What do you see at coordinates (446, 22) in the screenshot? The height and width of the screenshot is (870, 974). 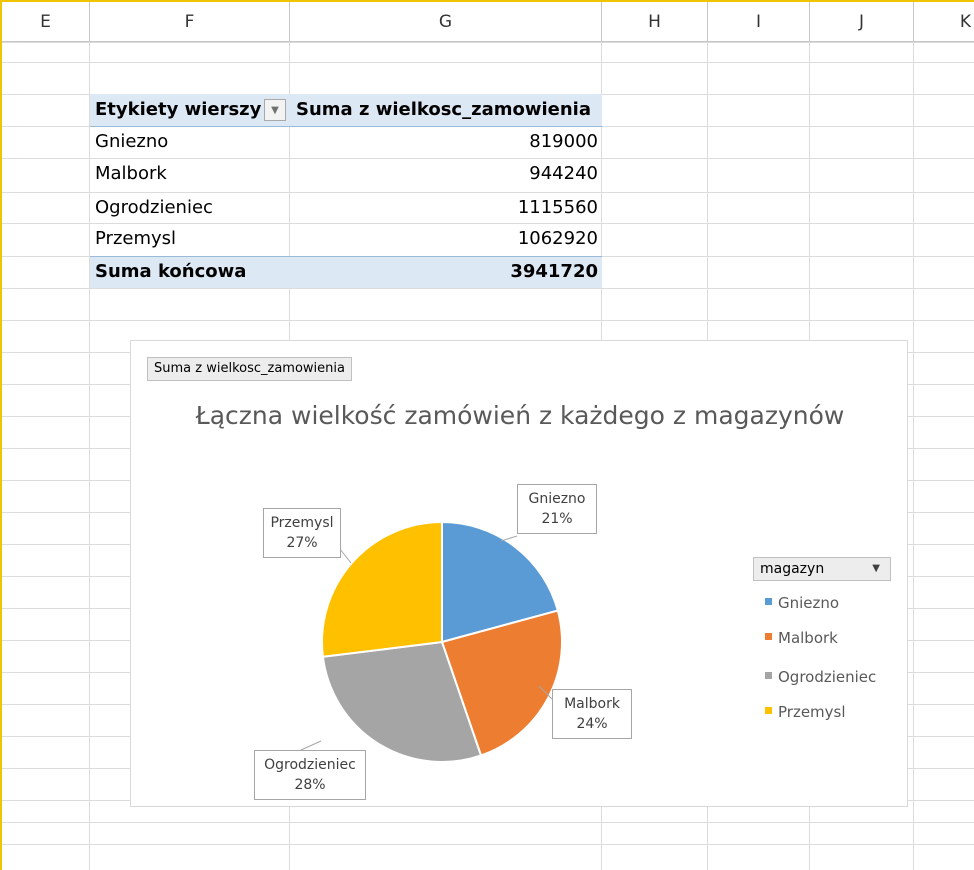 I see `column-header-g: G` at bounding box center [446, 22].